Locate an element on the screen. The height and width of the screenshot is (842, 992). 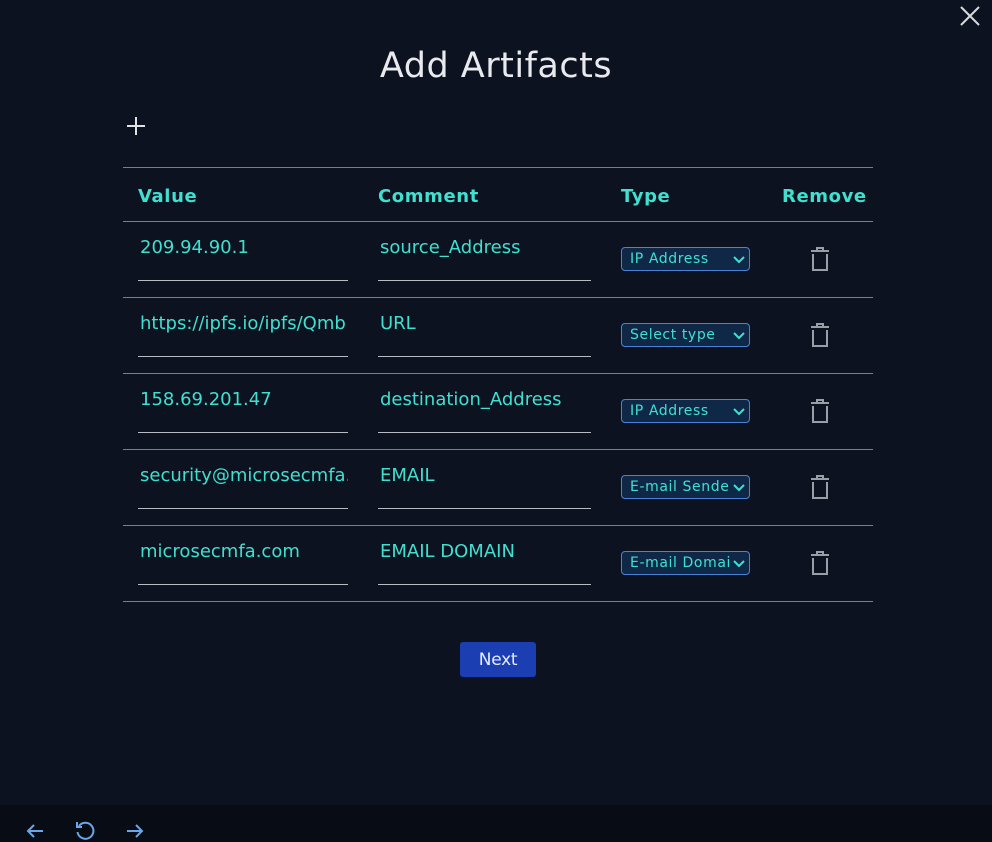
type-select: E-mail Domai is located at coordinates (685, 563).